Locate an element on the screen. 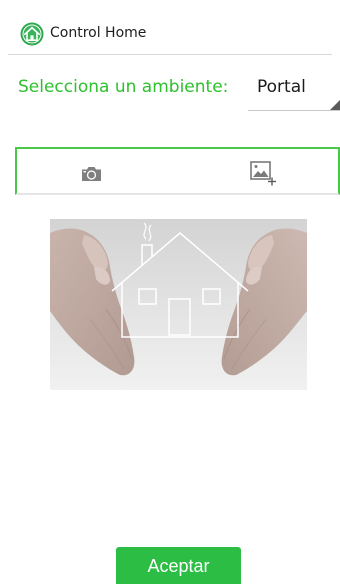  camera-icon is located at coordinates (91, 174).